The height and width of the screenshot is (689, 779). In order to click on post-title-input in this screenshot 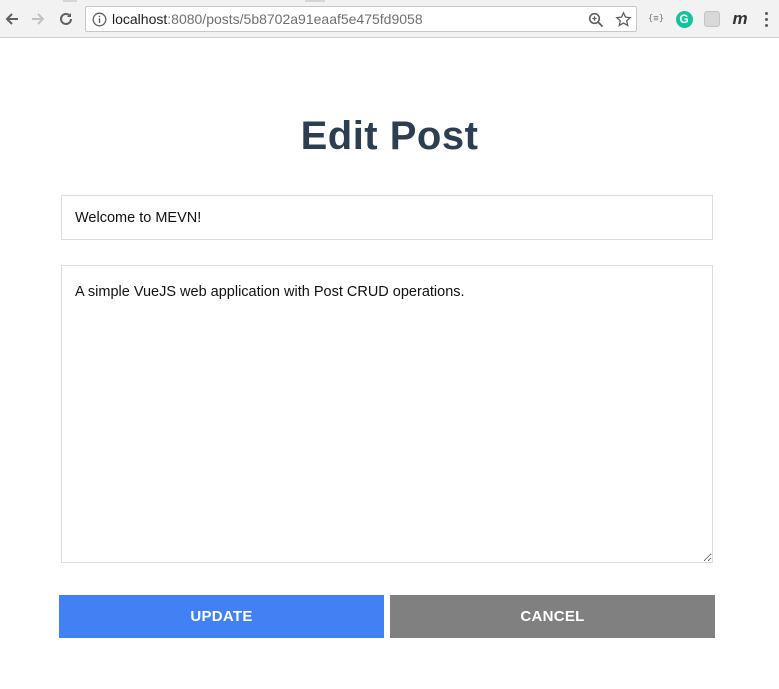, I will do `click(387, 217)`.